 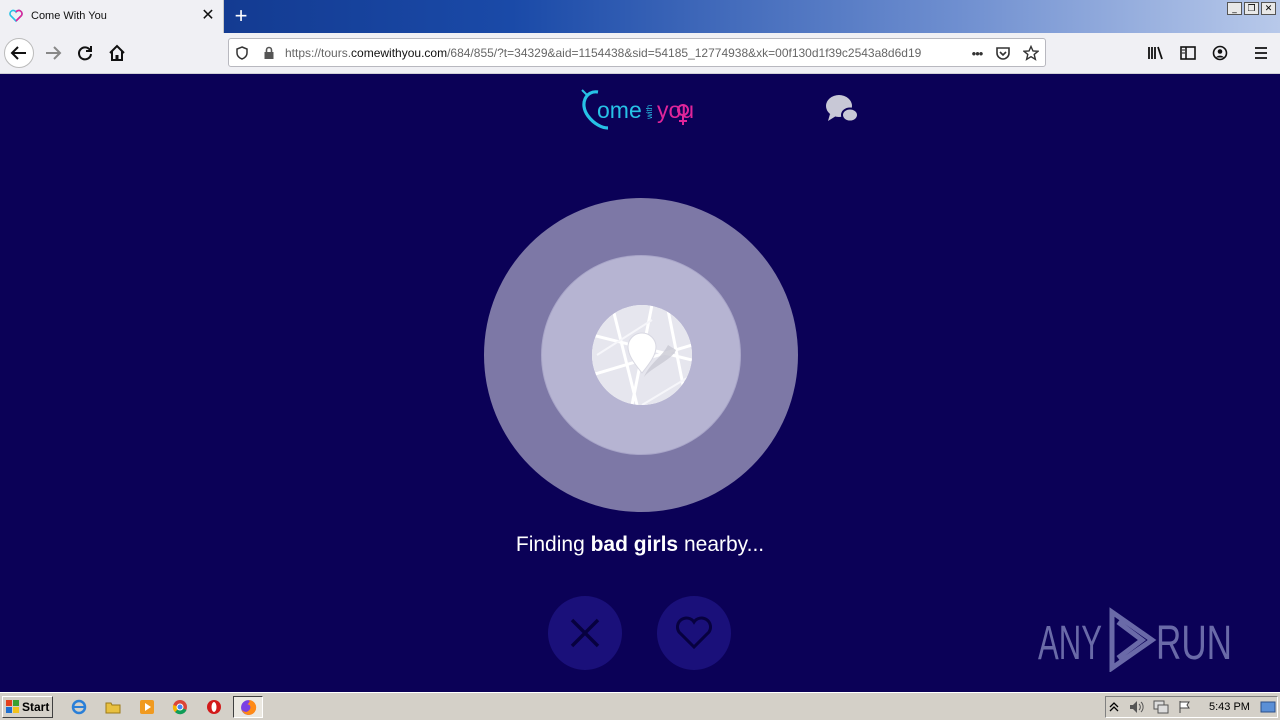 I want to click on arrow-right-icon, so click(x=54, y=53).